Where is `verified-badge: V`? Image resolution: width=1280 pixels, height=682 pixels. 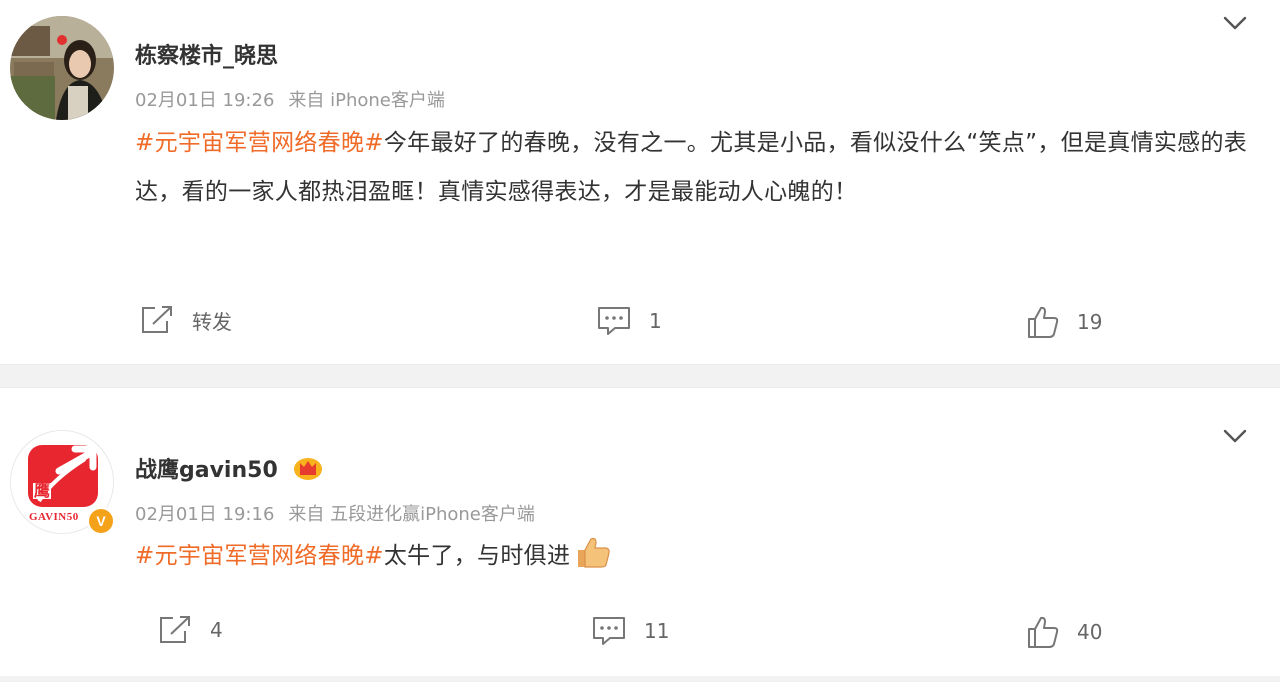 verified-badge: V is located at coordinates (101, 521).